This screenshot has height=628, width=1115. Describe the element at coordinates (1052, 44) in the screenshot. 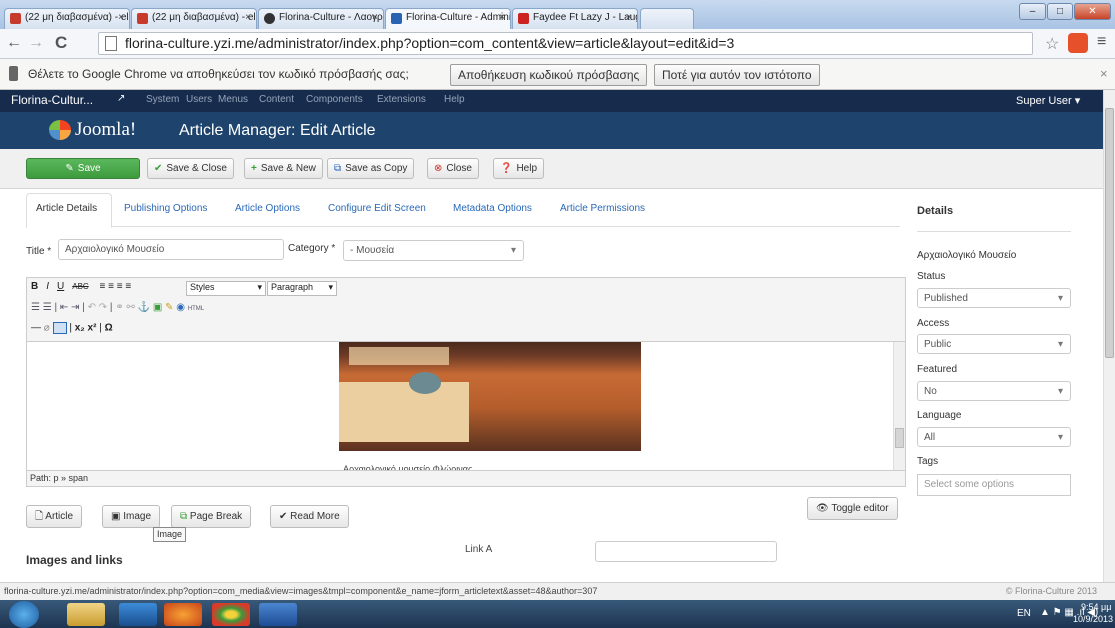

I see `bookmark-star-icon: ☆` at that location.